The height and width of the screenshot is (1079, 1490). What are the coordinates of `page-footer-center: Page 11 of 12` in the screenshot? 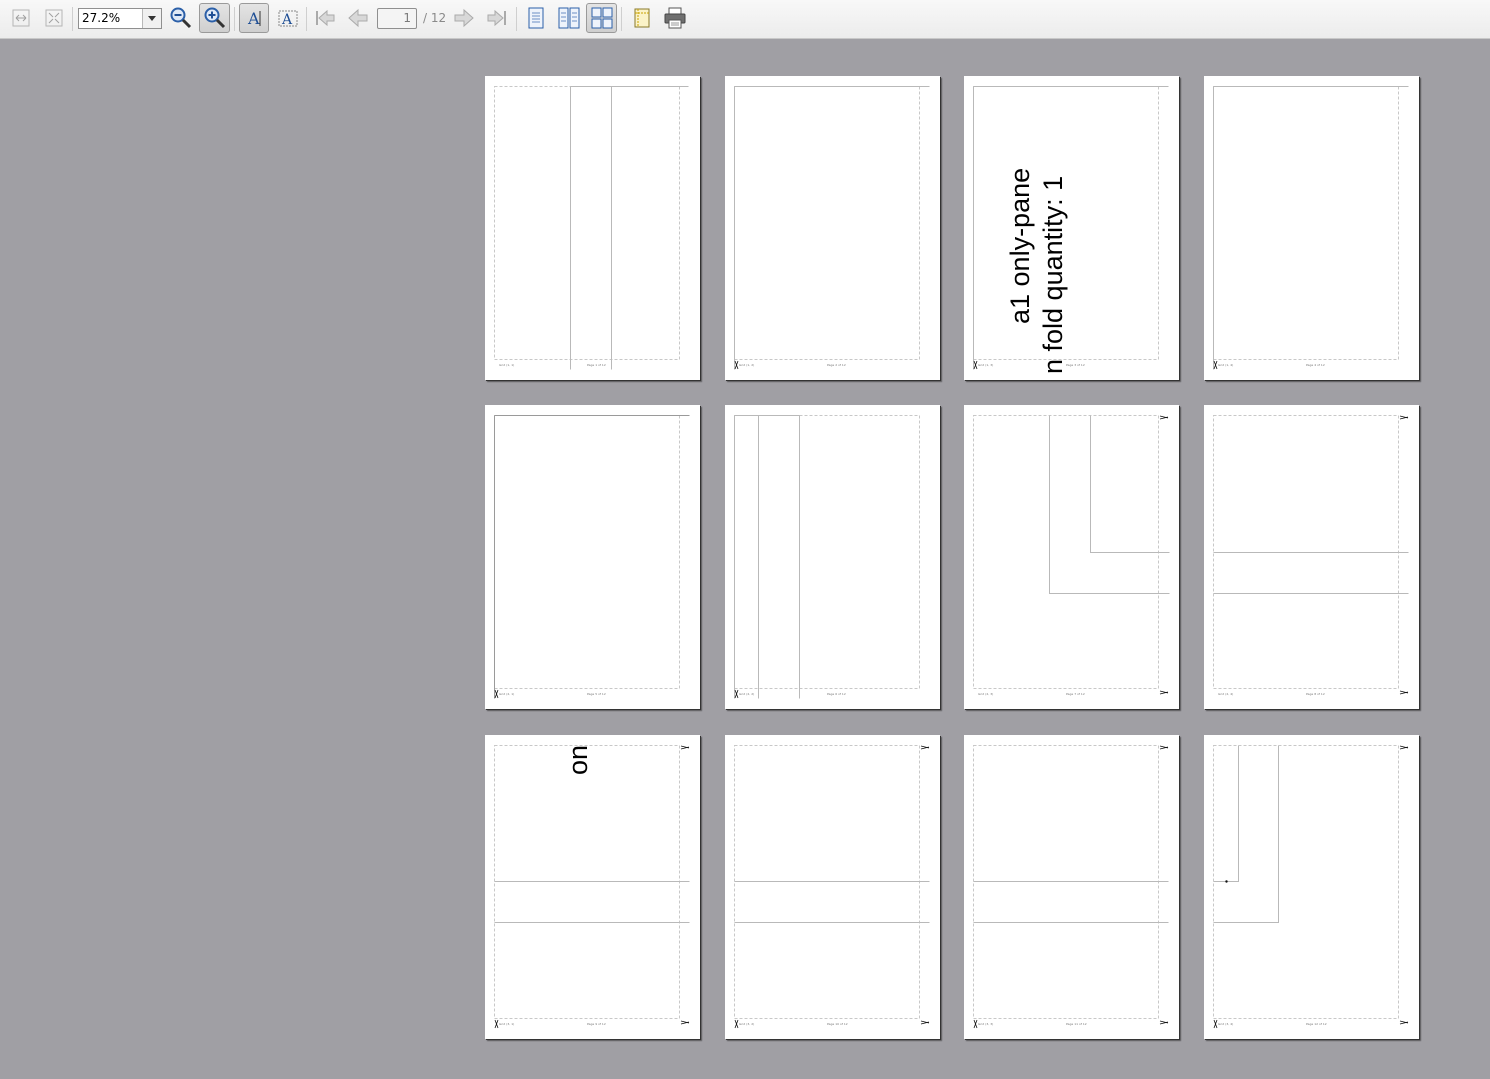 It's located at (1076, 1024).